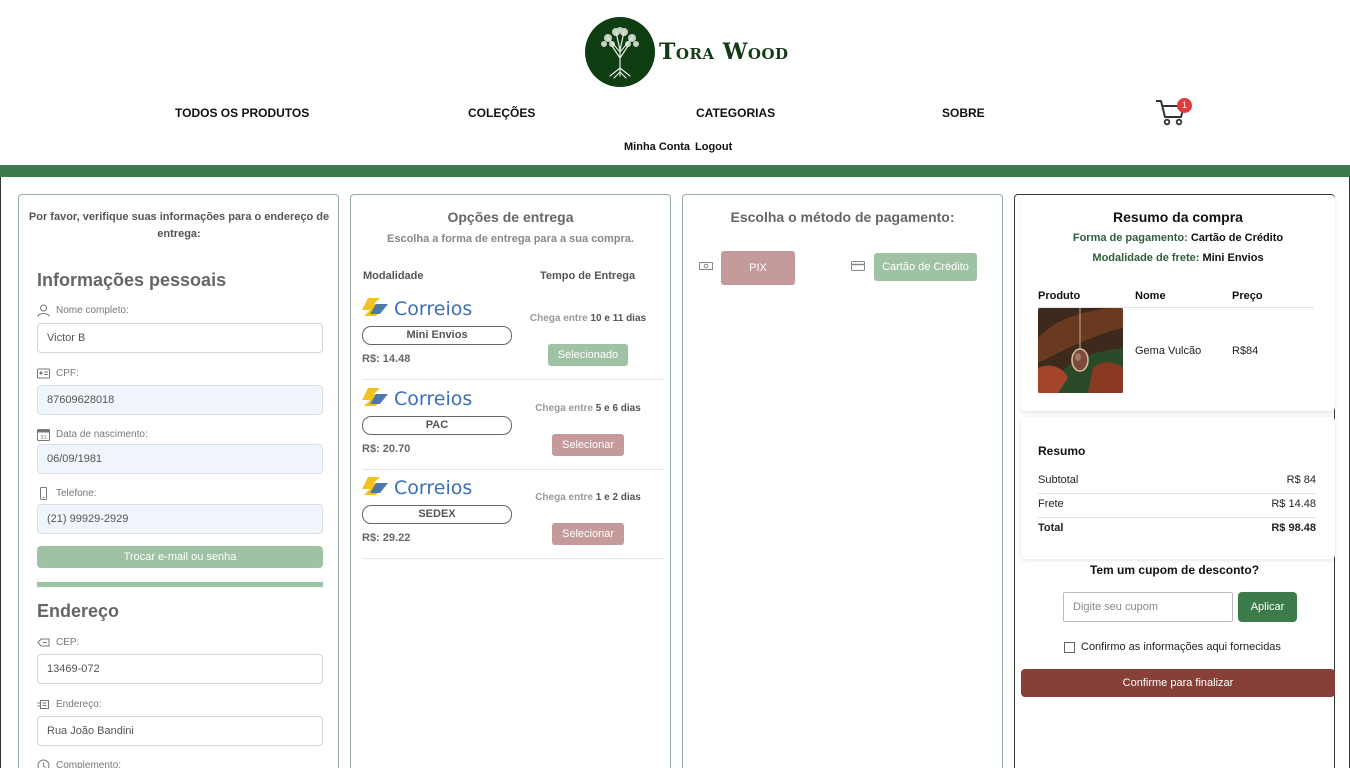  Describe the element at coordinates (132, 280) in the screenshot. I see `personal-info-title: Informações pessoais` at that location.